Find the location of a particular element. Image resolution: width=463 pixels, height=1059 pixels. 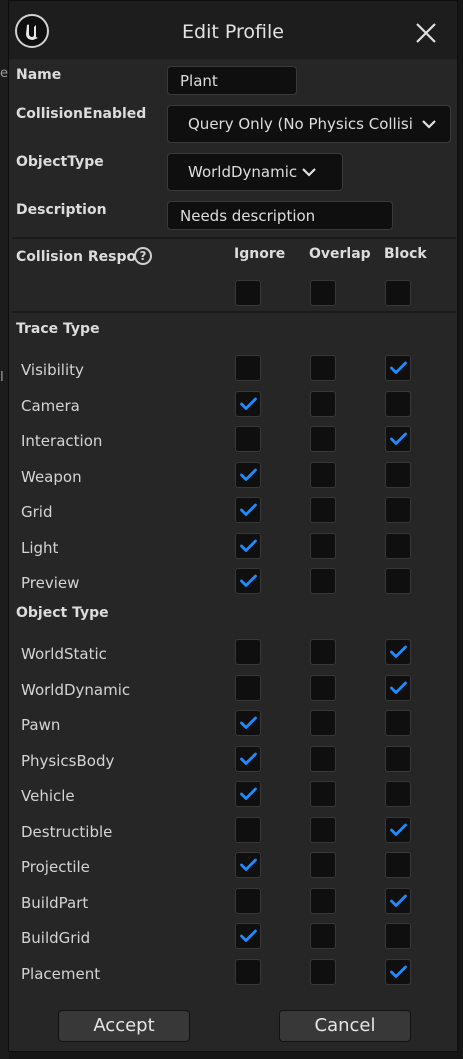

response-row-label: Pawn is located at coordinates (41, 725).